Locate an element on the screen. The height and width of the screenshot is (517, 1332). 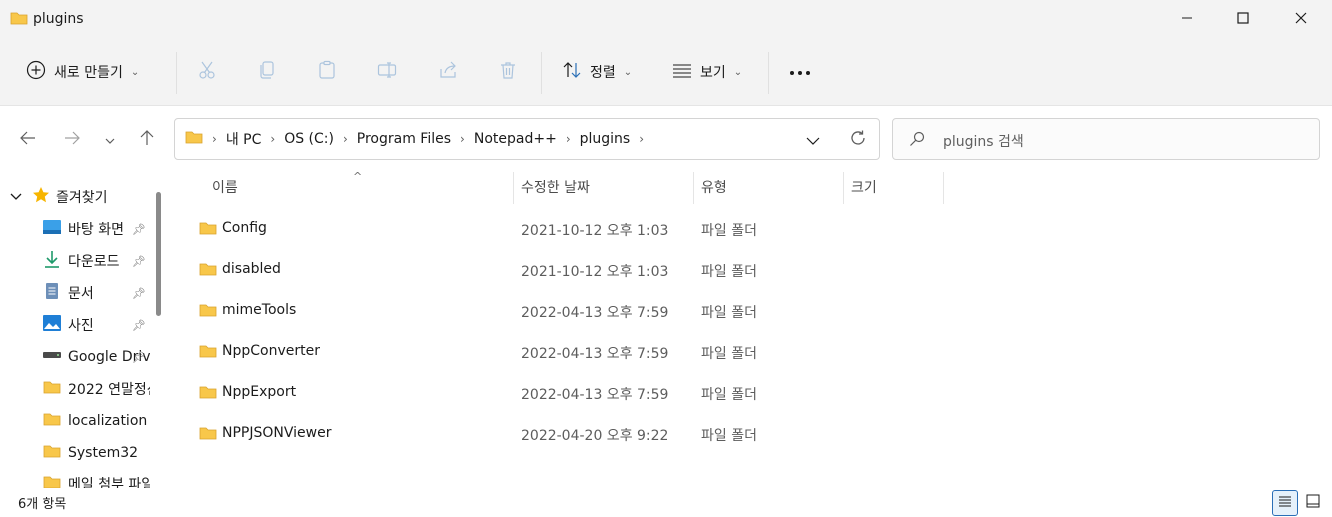
details-view-icon is located at coordinates (1285, 503).